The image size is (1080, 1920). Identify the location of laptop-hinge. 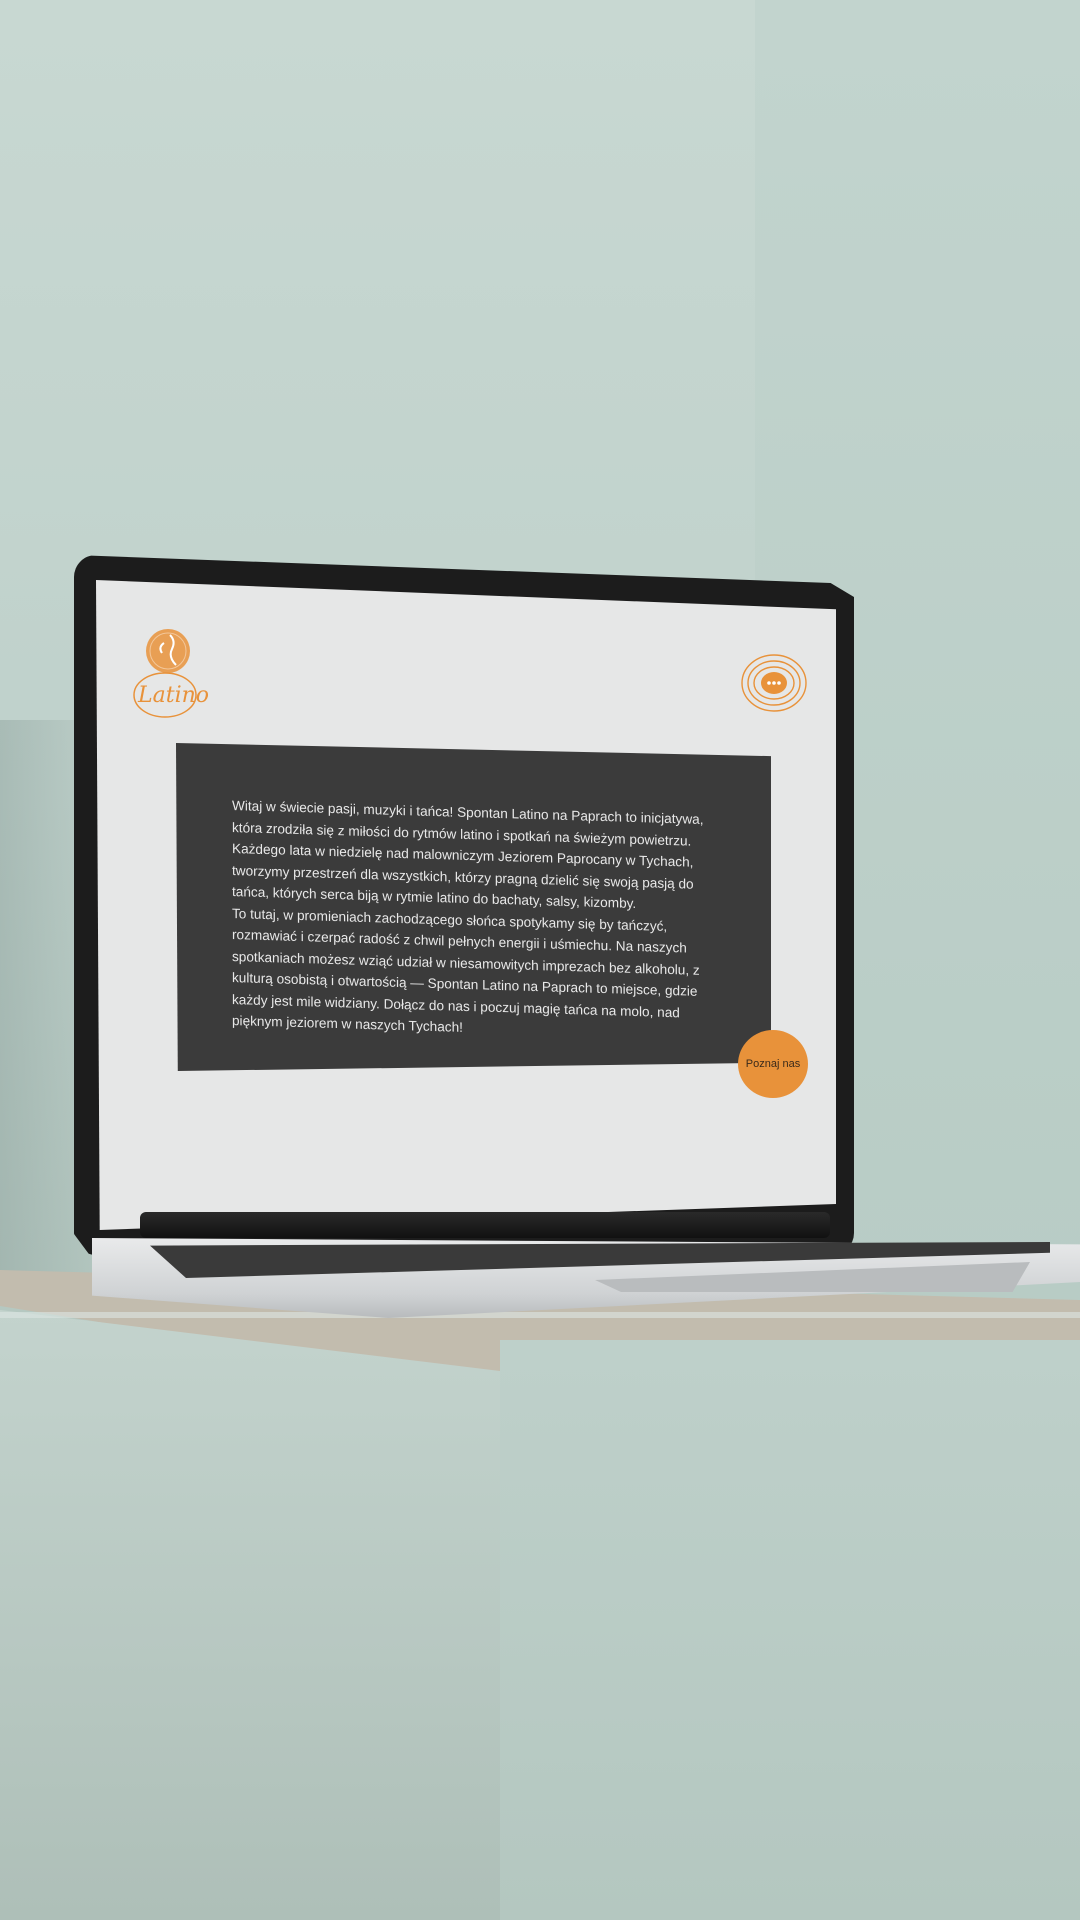
(485, 1225).